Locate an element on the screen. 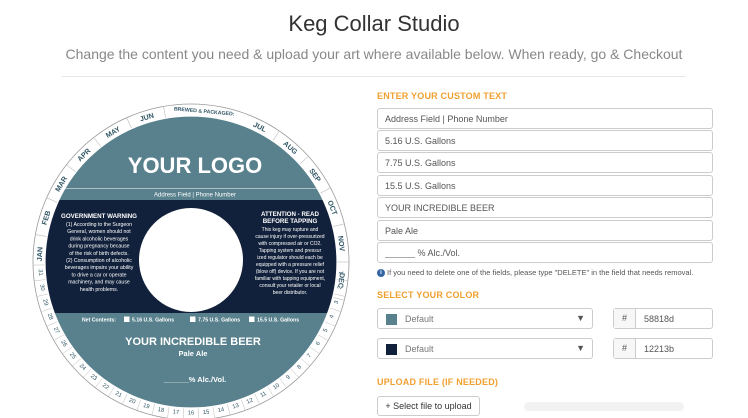 This screenshot has height=418, width=748. warning-left-line: health problems. is located at coordinates (99, 290).